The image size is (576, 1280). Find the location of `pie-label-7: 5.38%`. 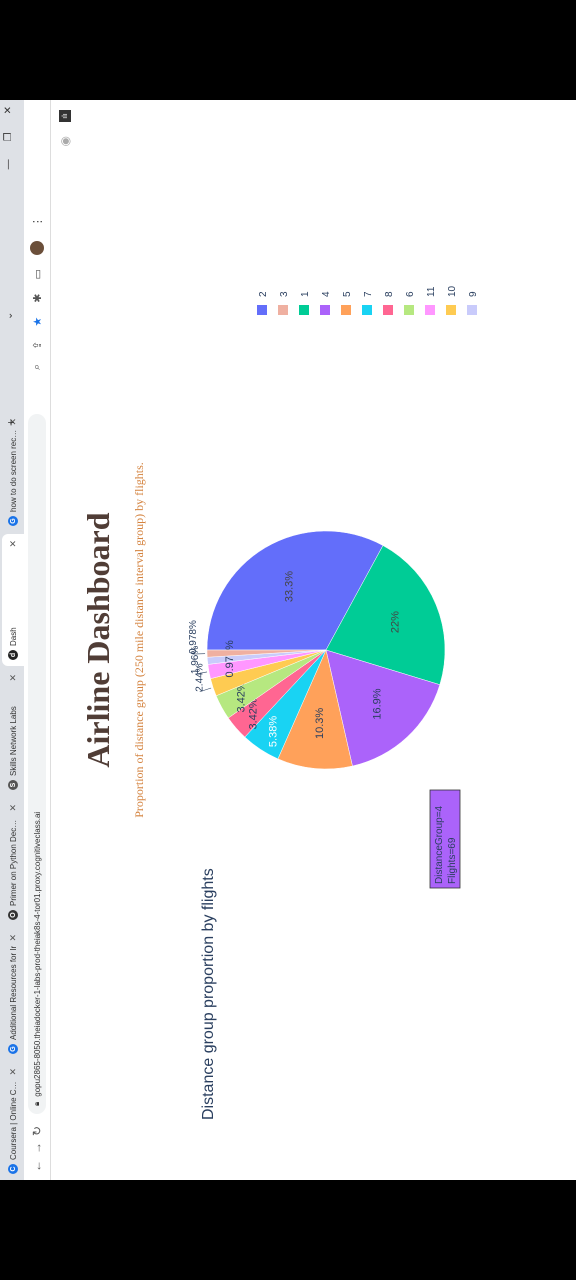

pie-label-7: 5.38% is located at coordinates (273, 731).